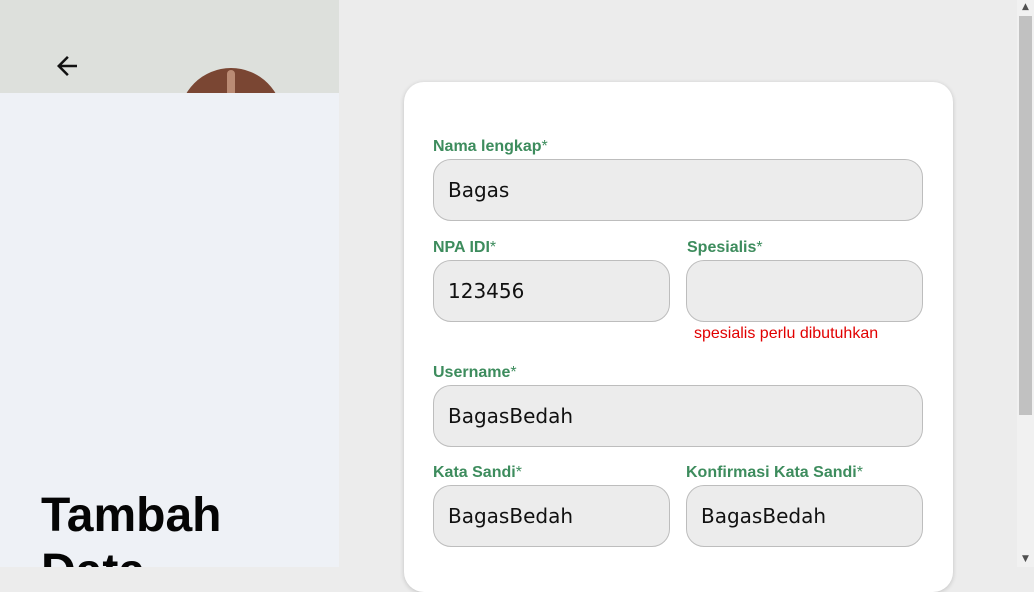 The image size is (1034, 592). I want to click on username-required-mark: *, so click(513, 372).